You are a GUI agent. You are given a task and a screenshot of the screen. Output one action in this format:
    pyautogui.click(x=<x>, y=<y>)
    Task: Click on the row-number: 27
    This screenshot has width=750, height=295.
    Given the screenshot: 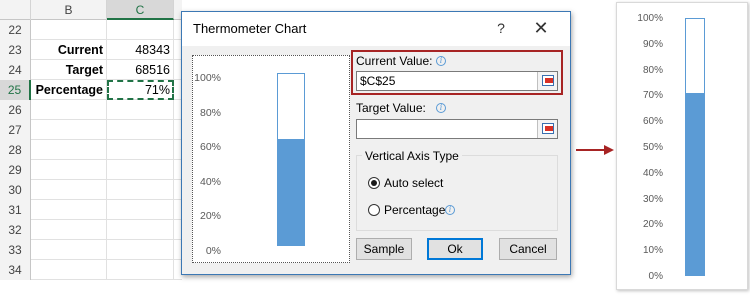 What is the action you would take?
    pyautogui.click(x=15, y=130)
    